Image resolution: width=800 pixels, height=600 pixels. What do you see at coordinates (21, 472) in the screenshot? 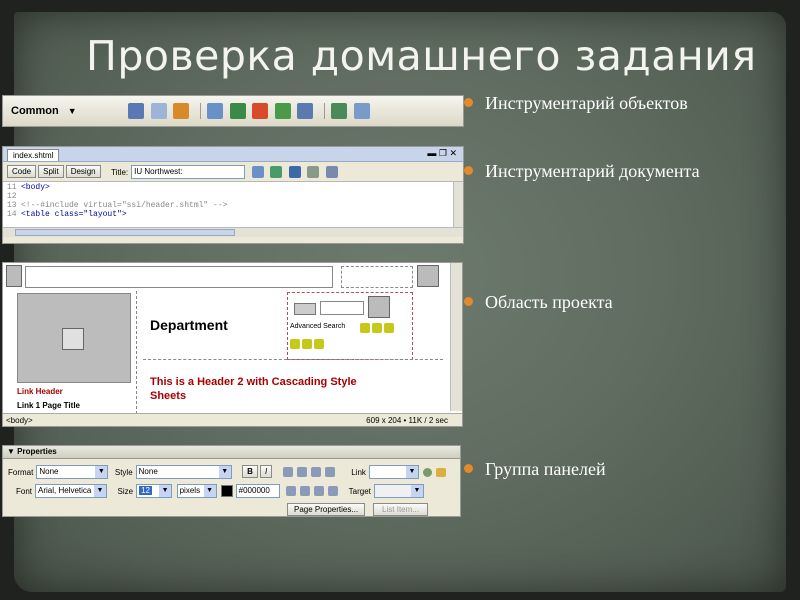
I see `format-label: Format` at bounding box center [21, 472].